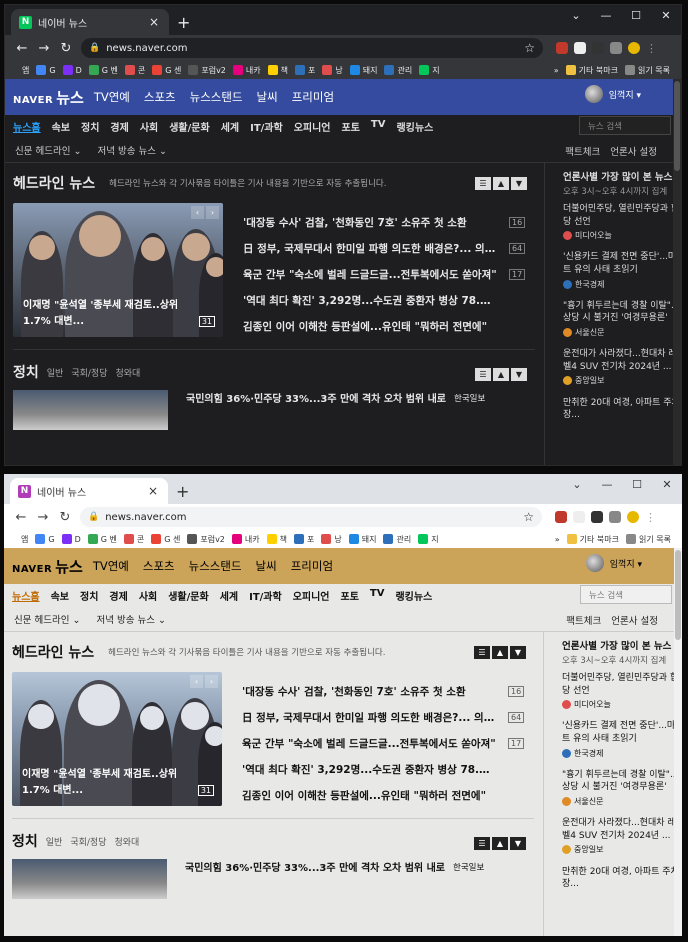 This screenshot has height=942, width=688. Describe the element at coordinates (389, 222) in the screenshot. I see `headline-item: '대장동 수사' 검찰, '천화동인 7호' 소유주 첫 소환 16` at that location.